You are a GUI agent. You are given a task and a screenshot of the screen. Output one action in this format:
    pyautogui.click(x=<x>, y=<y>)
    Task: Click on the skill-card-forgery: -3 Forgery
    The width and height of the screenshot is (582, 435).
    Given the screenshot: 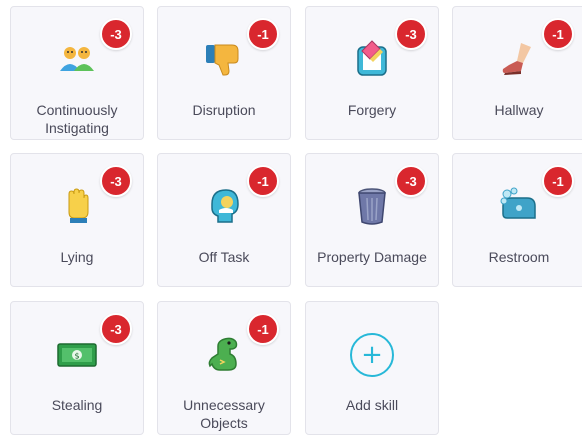 What is the action you would take?
    pyautogui.click(x=372, y=73)
    